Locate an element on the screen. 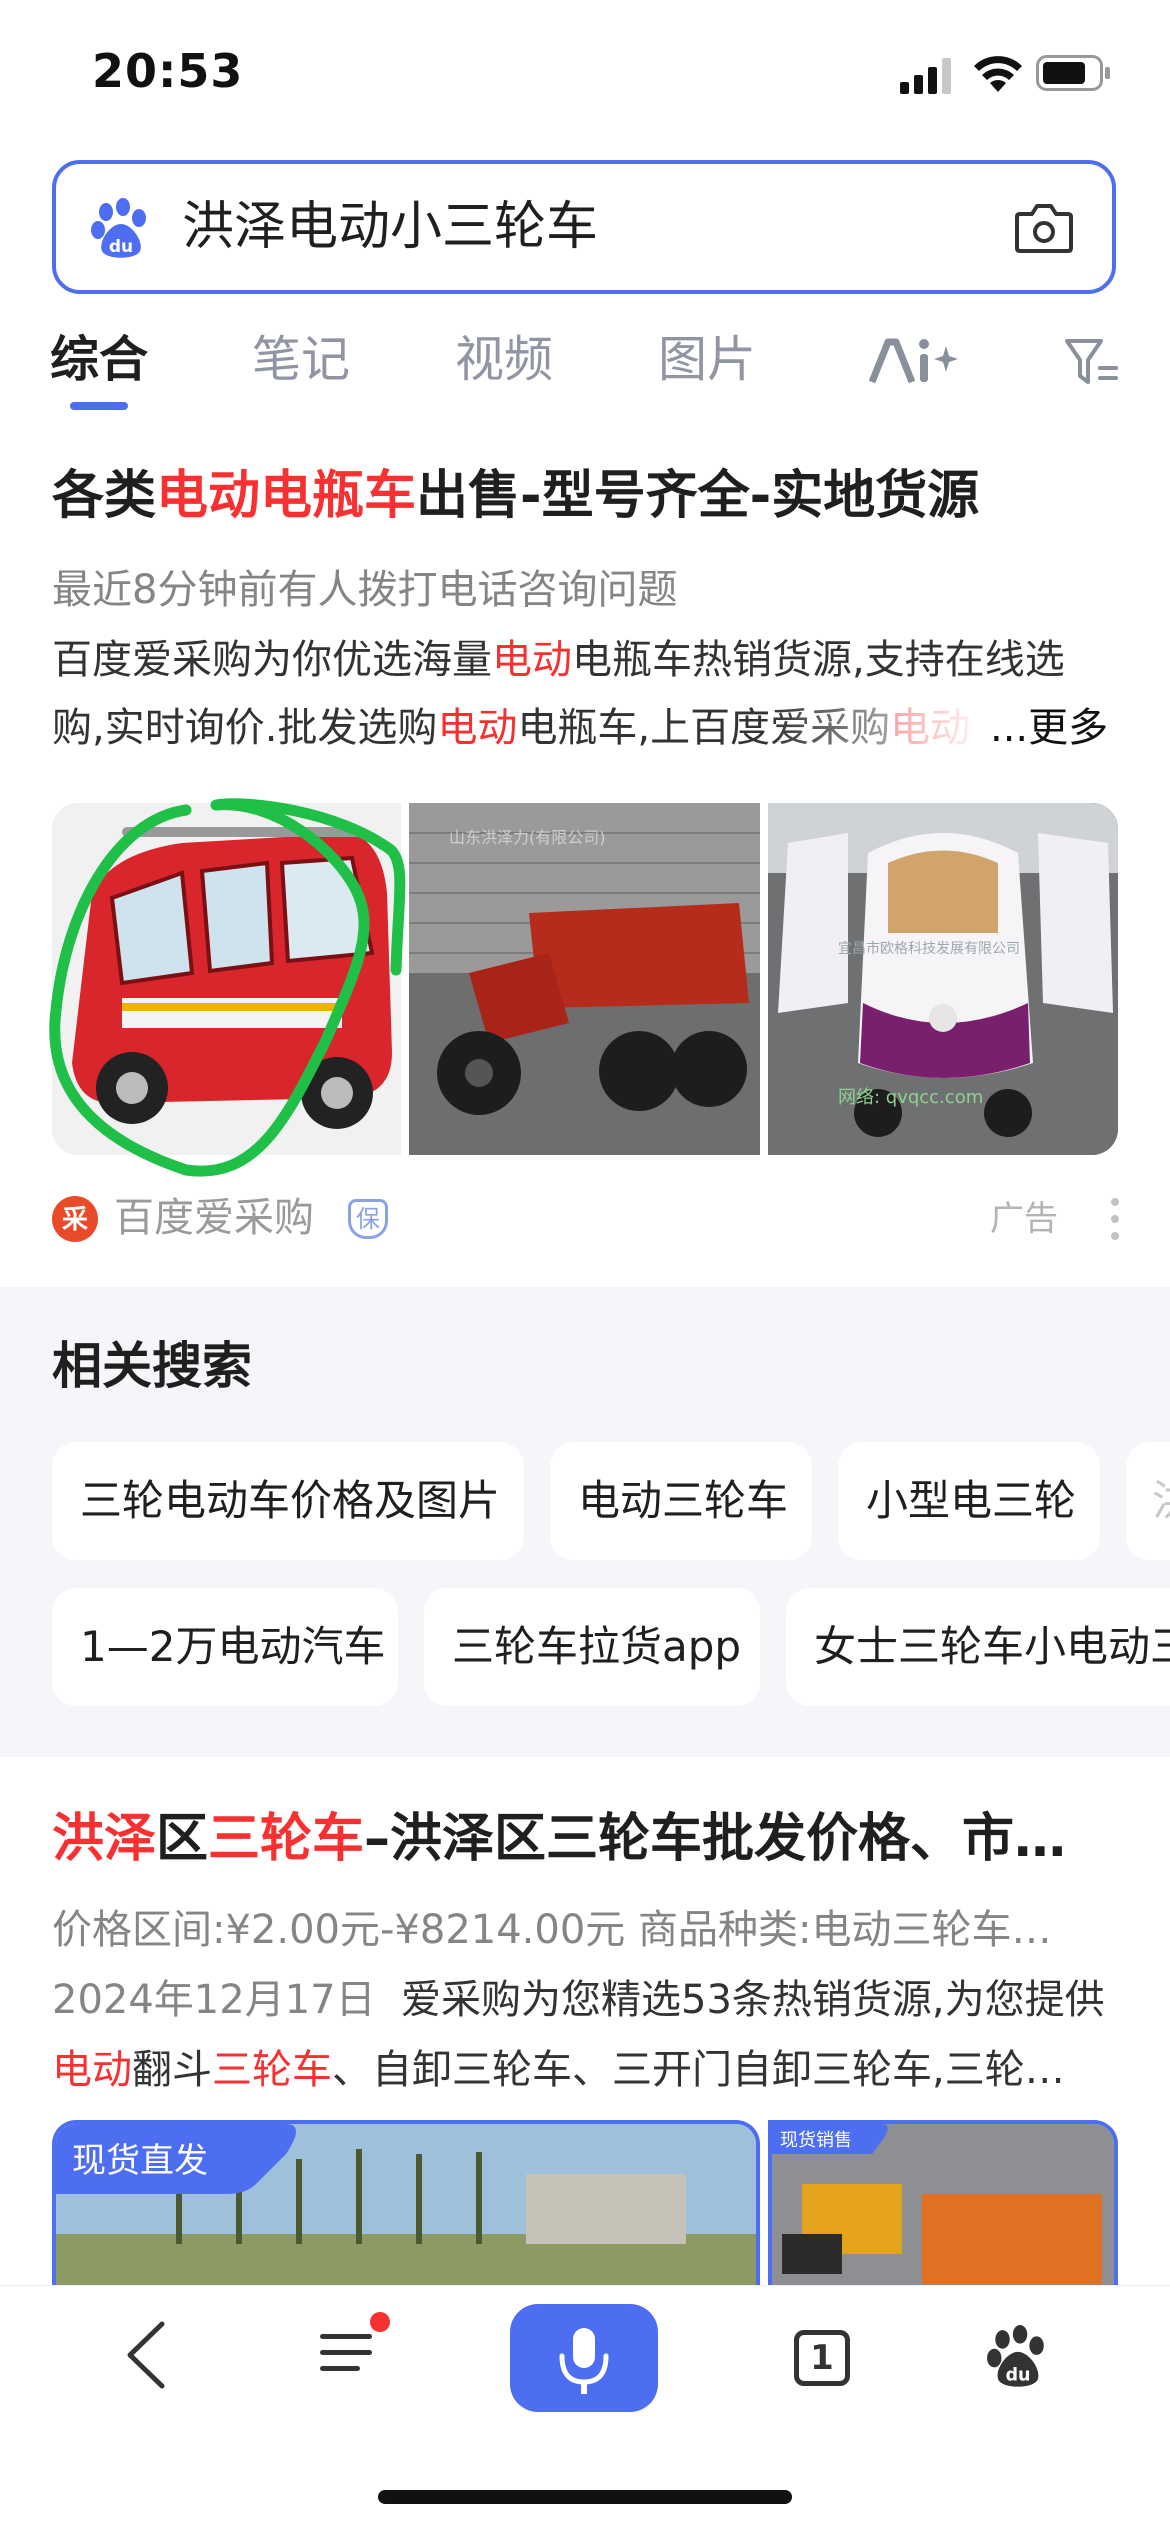  cellular-signal-icon is located at coordinates (925, 76).